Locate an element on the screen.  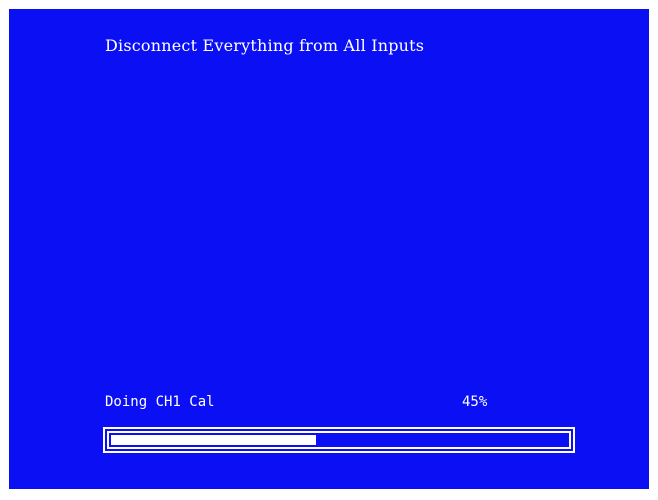
instruction-text: Disconnect Everything from All Inputs is located at coordinates (265, 45).